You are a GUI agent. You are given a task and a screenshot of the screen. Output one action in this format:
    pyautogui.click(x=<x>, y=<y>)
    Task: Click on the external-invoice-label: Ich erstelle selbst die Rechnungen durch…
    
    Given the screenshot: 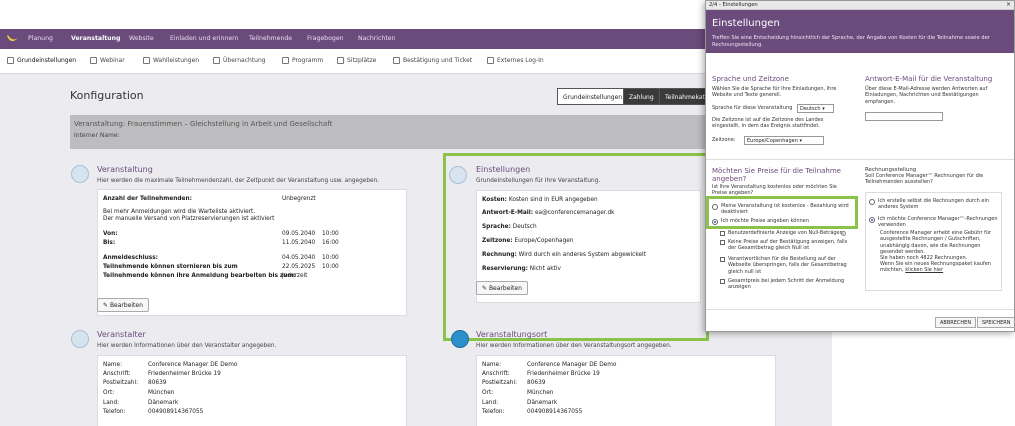 What is the action you would take?
    pyautogui.click(x=934, y=204)
    